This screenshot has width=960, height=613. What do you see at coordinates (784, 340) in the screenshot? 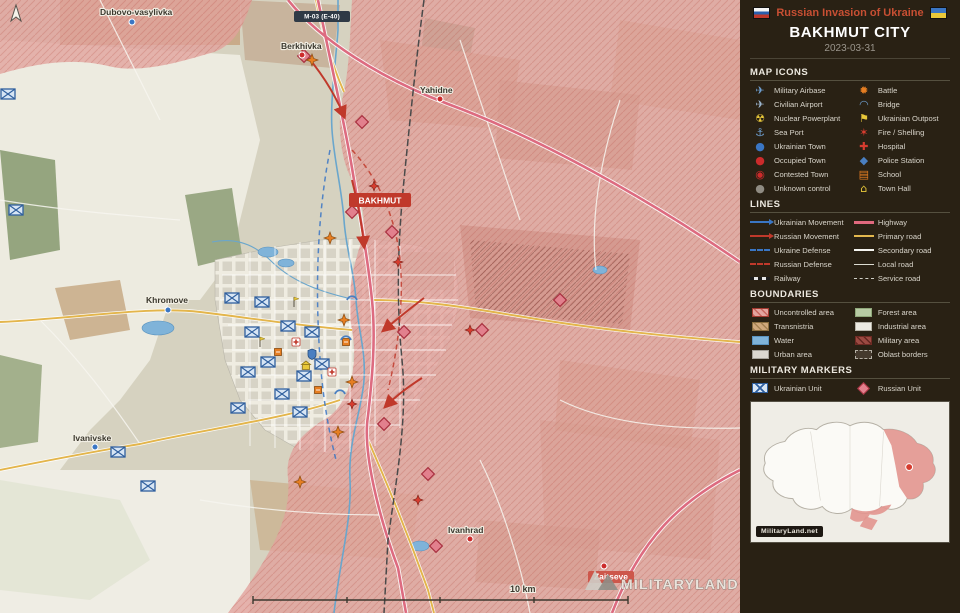
I see `legend-item-label: Water` at bounding box center [784, 340].